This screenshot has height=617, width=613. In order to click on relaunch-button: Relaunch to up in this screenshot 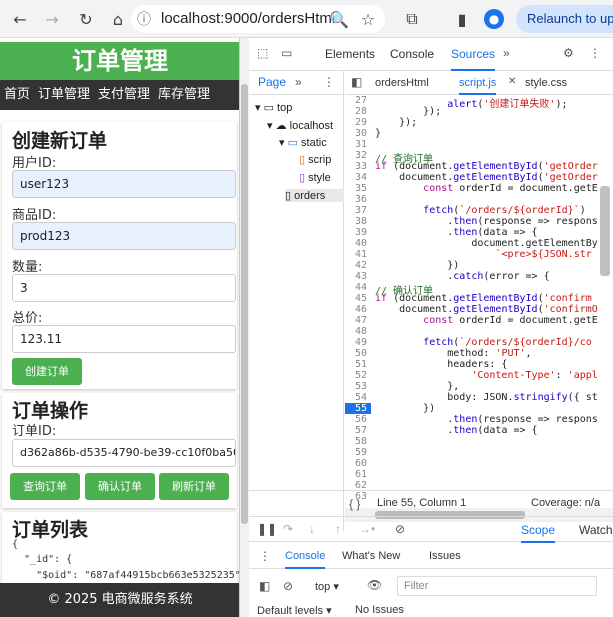, I will do `click(564, 19)`.